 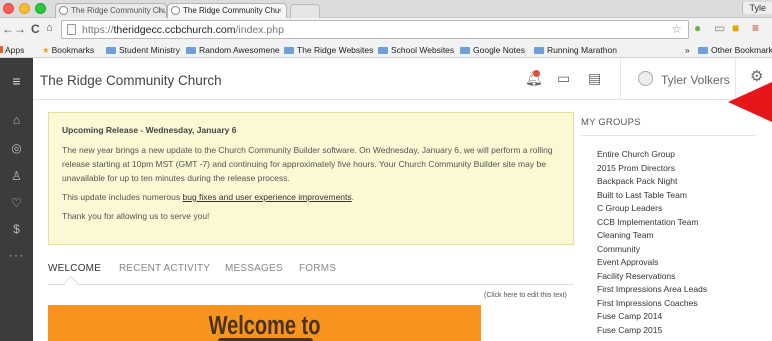 I want to click on group-link: CCB Implementation Team, so click(x=652, y=223).